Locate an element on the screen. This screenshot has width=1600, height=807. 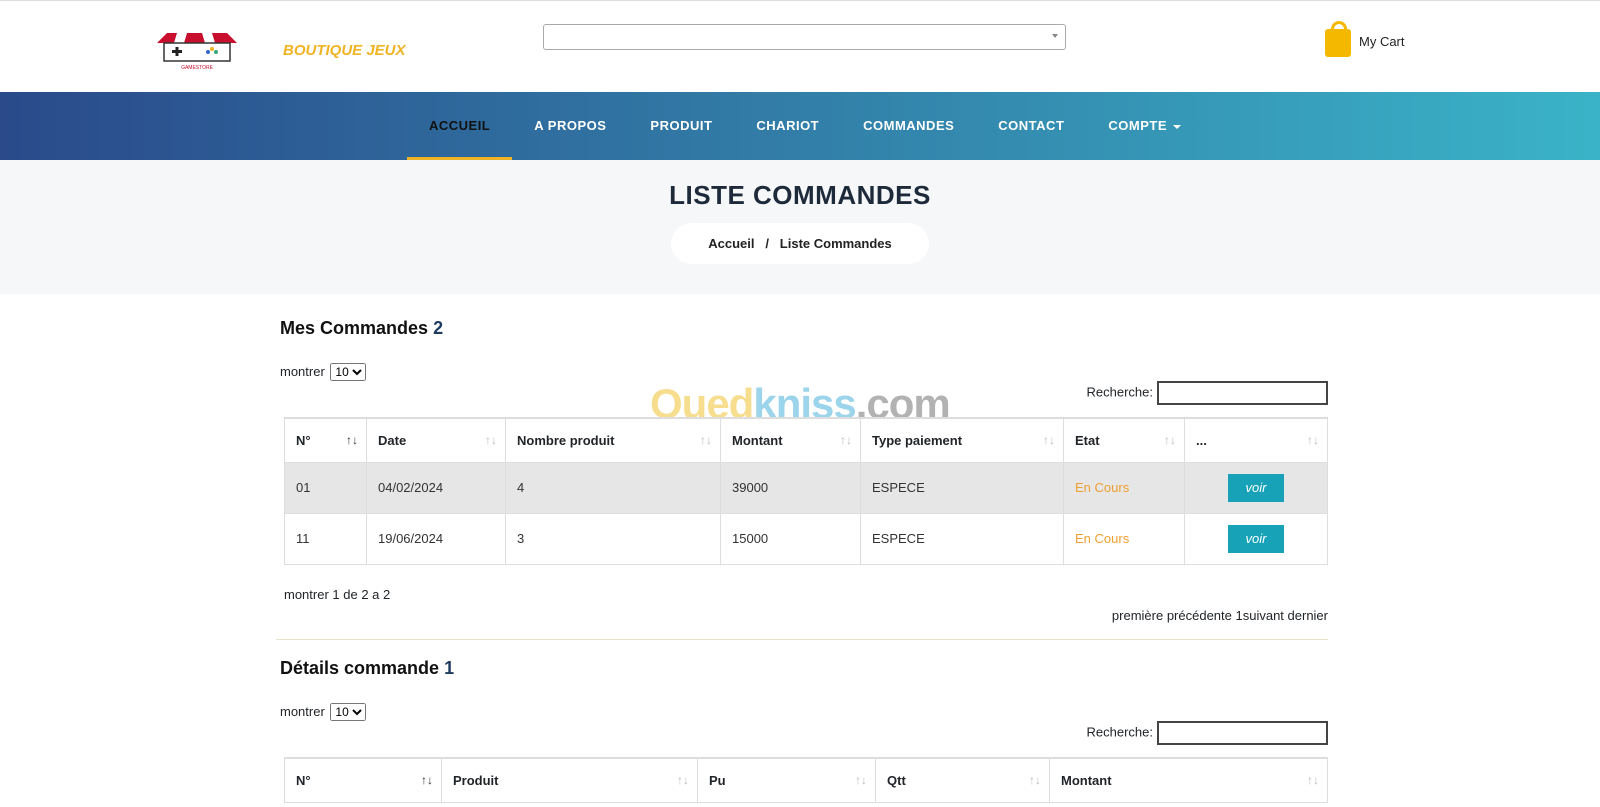
product-search-select is located at coordinates (804, 37).